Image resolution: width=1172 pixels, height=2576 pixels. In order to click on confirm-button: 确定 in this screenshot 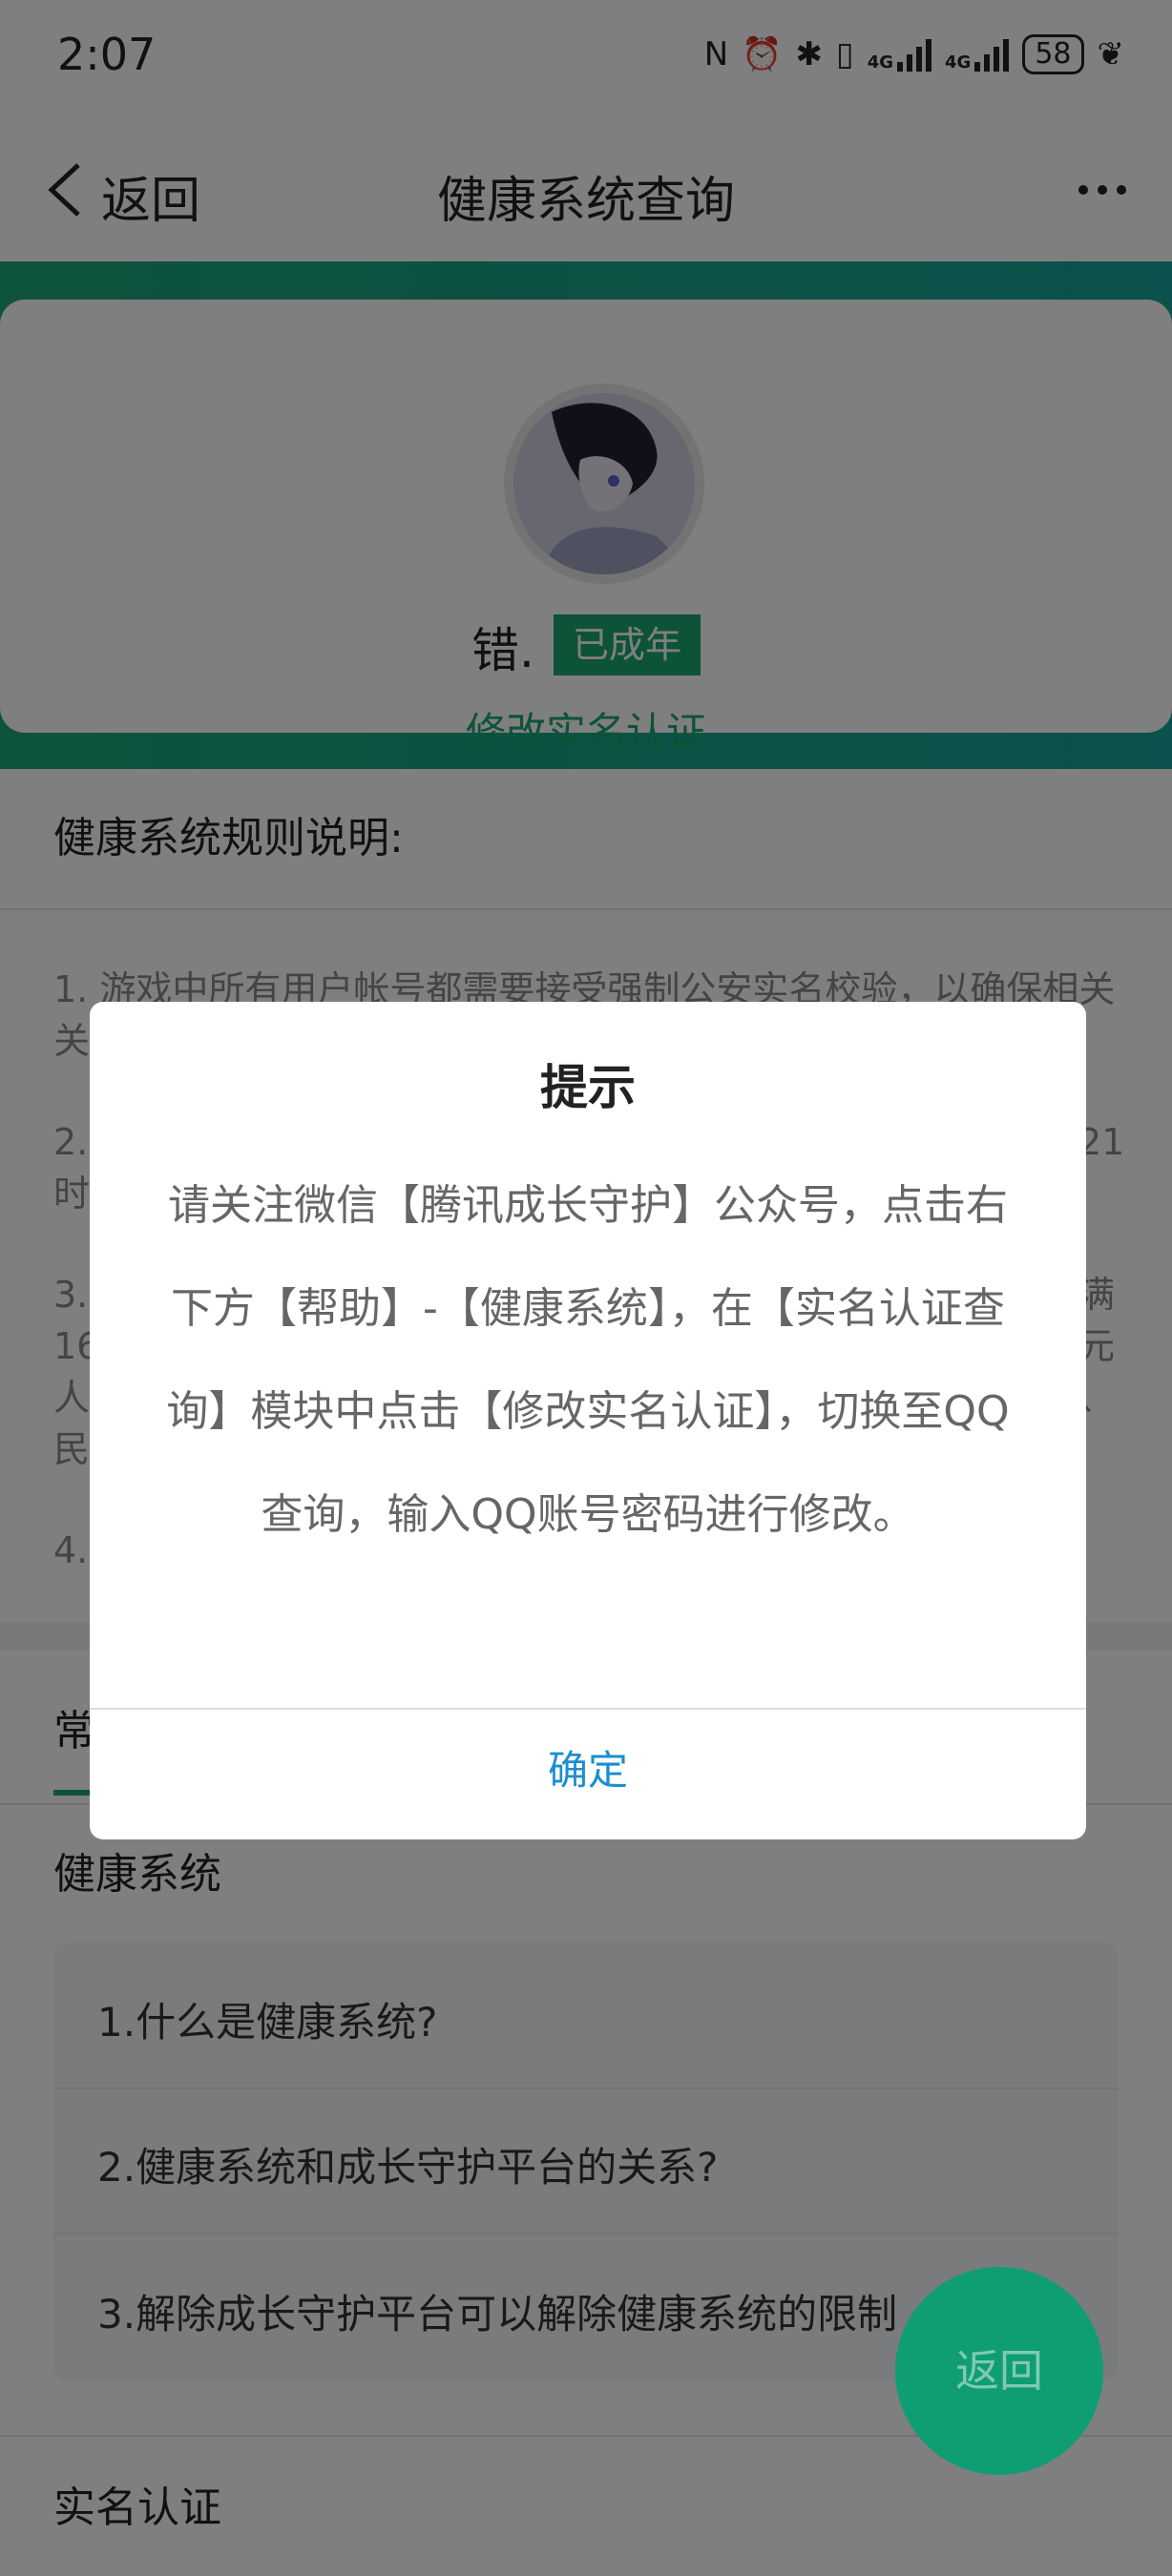, I will do `click(588, 1767)`.